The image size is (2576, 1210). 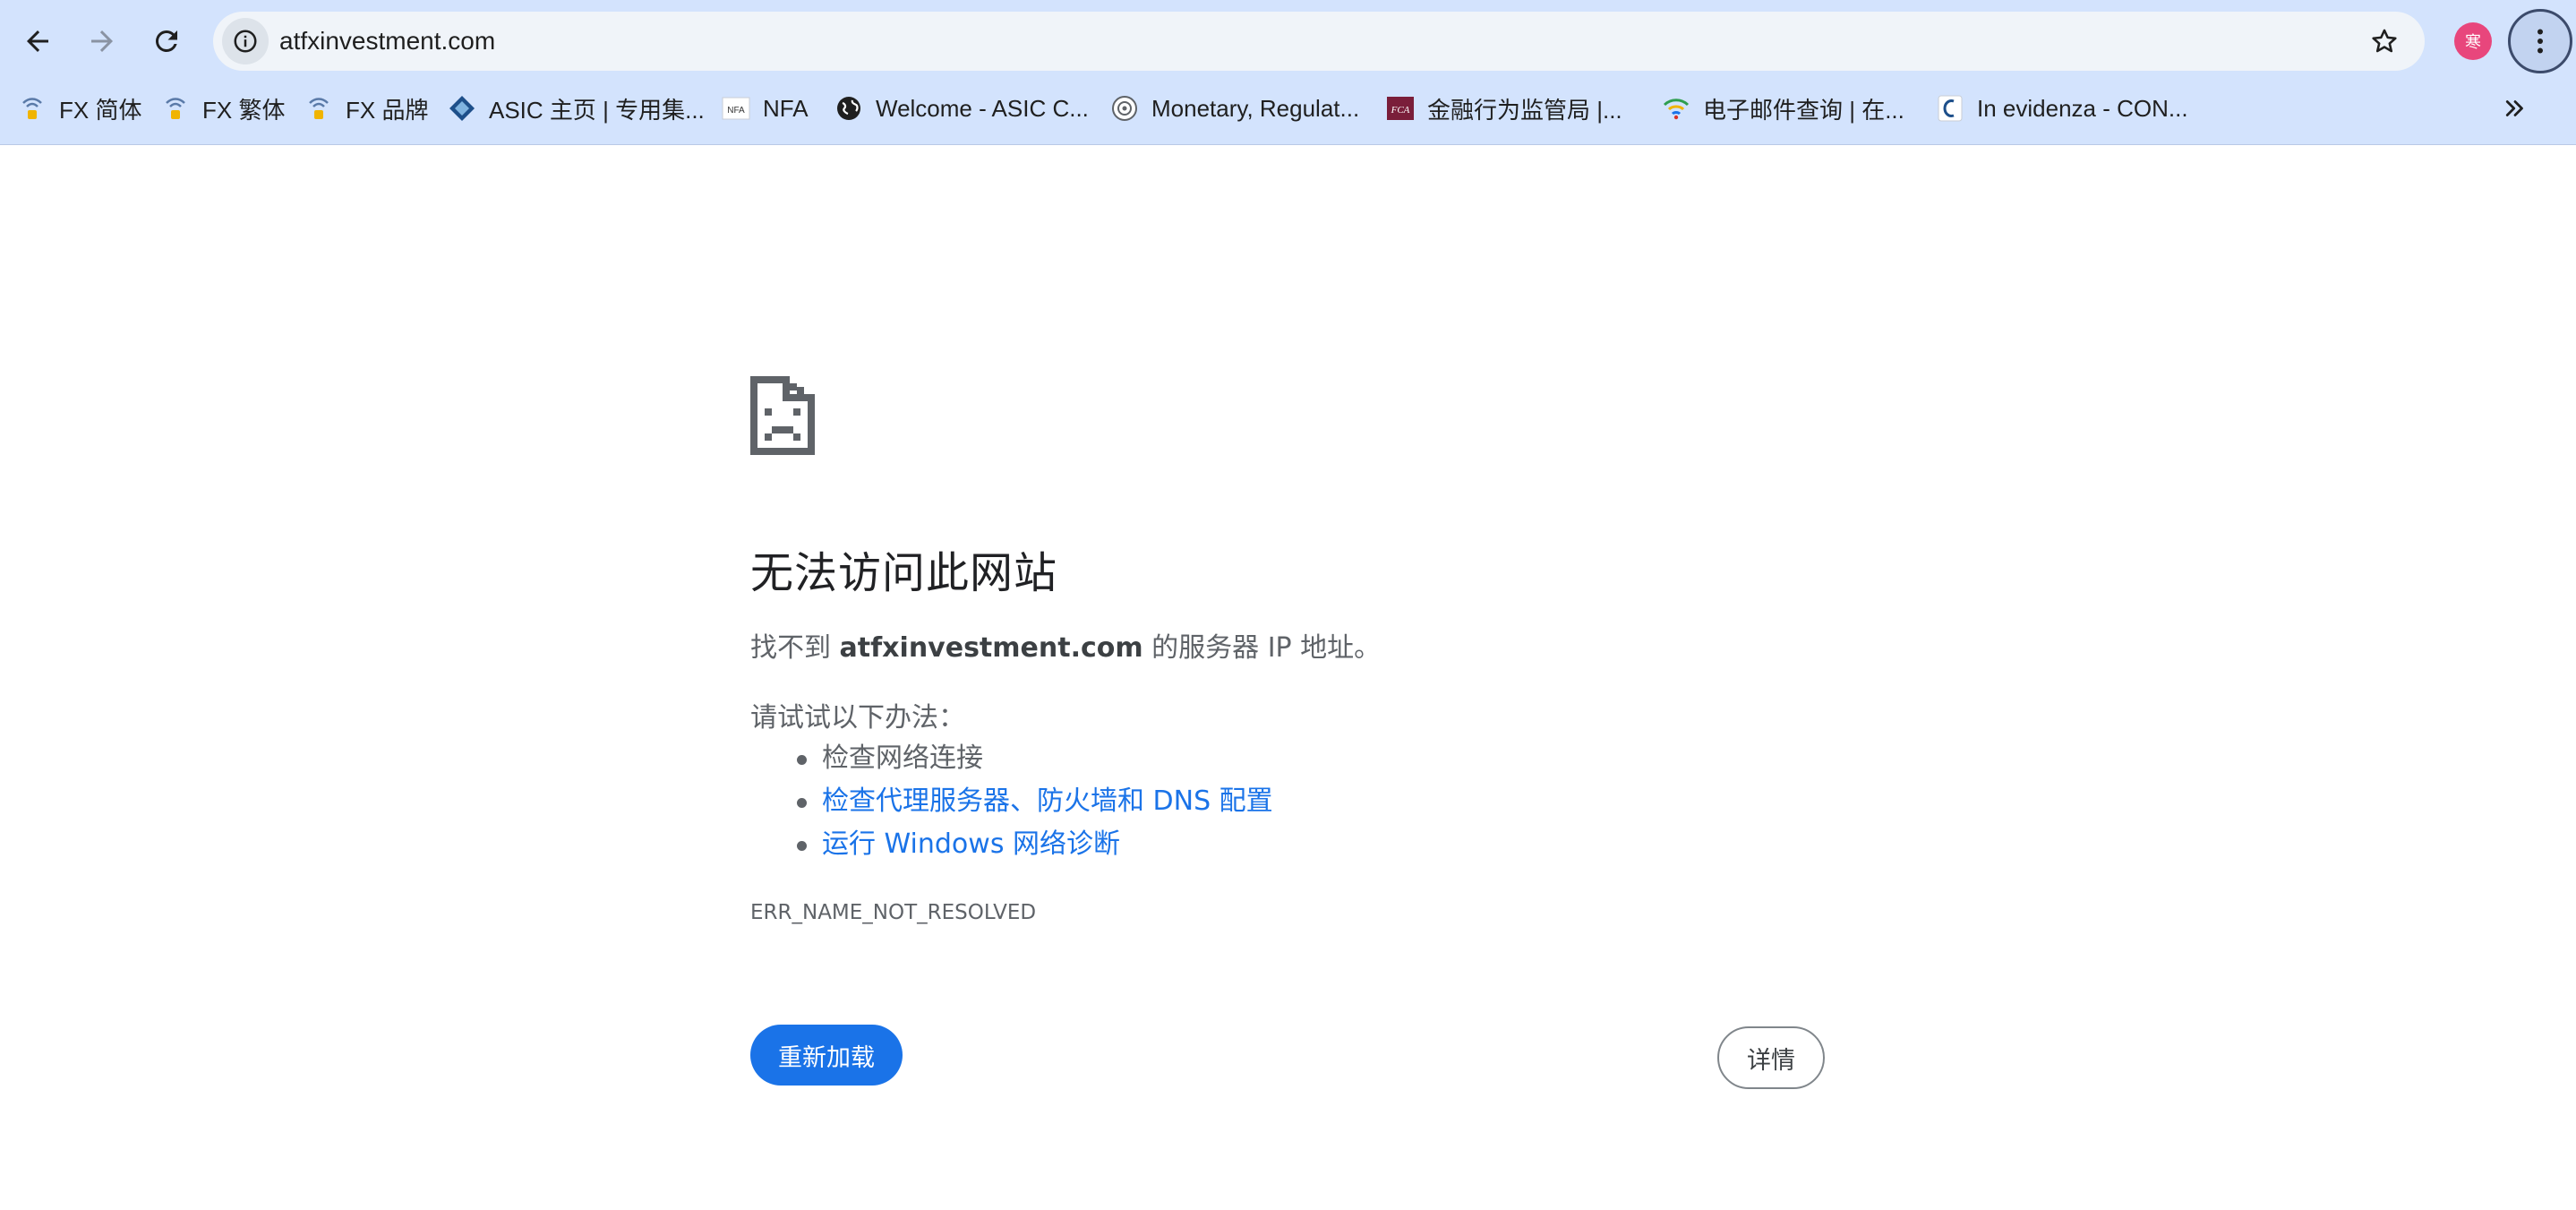 What do you see at coordinates (1950, 108) in the screenshot?
I see `consob-favicon-icon` at bounding box center [1950, 108].